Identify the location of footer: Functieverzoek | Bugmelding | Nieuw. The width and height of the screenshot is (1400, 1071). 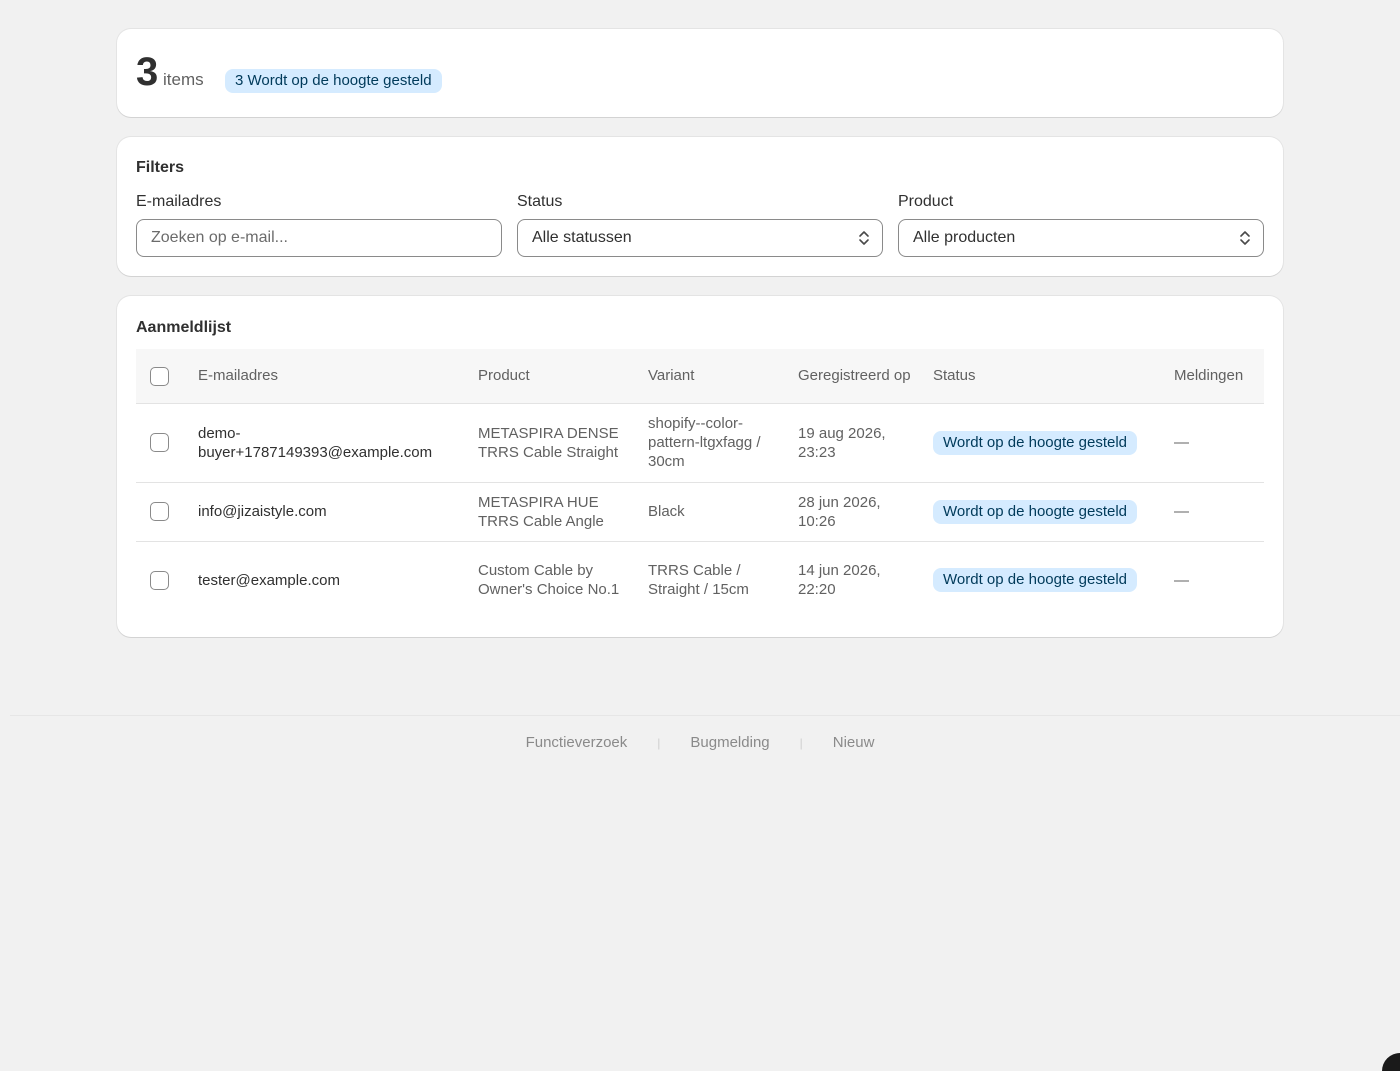
(700, 742).